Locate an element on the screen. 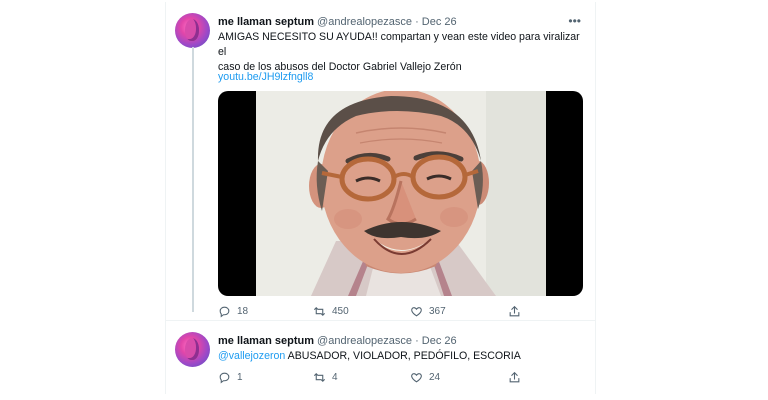 The image size is (768, 400). like-count: 24 is located at coordinates (435, 377).